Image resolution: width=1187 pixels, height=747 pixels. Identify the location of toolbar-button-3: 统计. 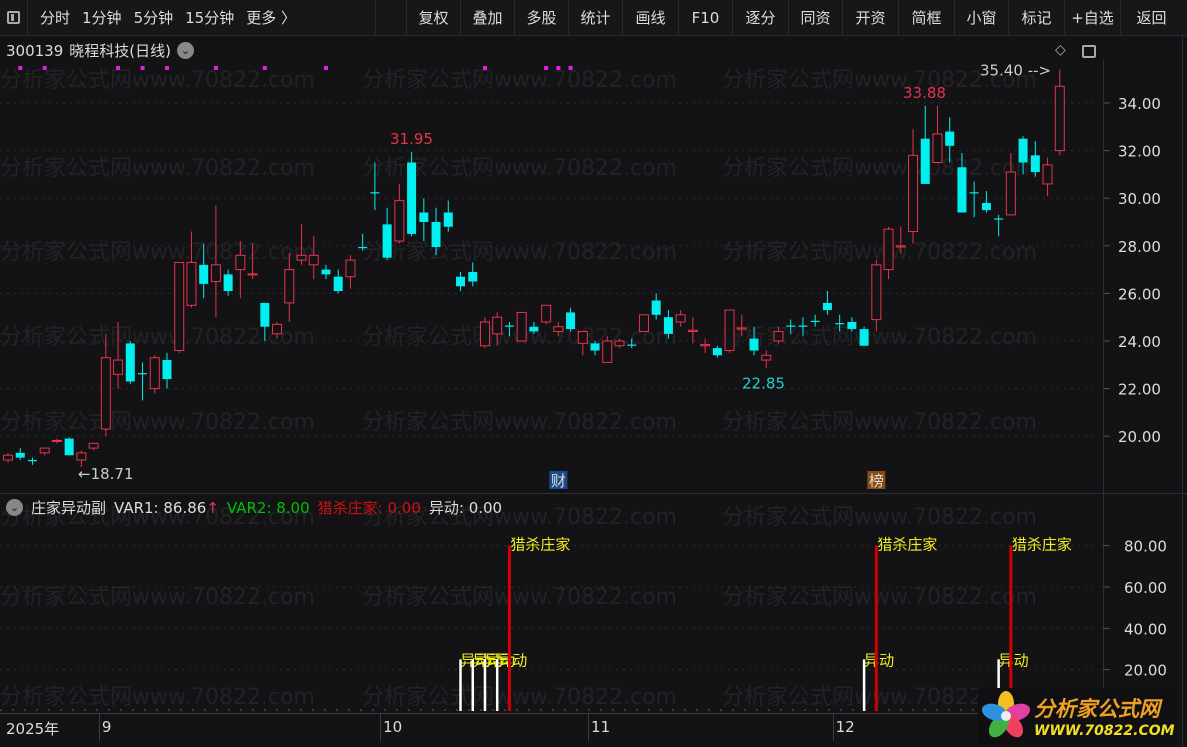
(595, 17).